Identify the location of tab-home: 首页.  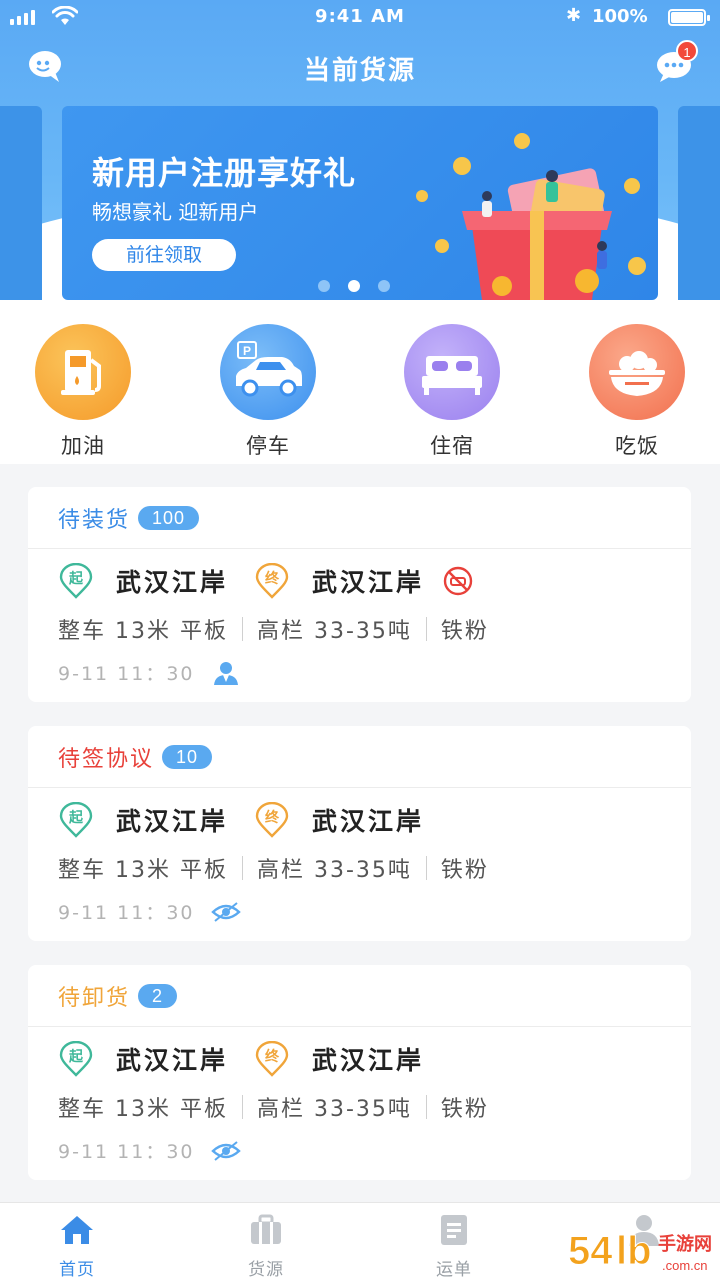
(77, 1246).